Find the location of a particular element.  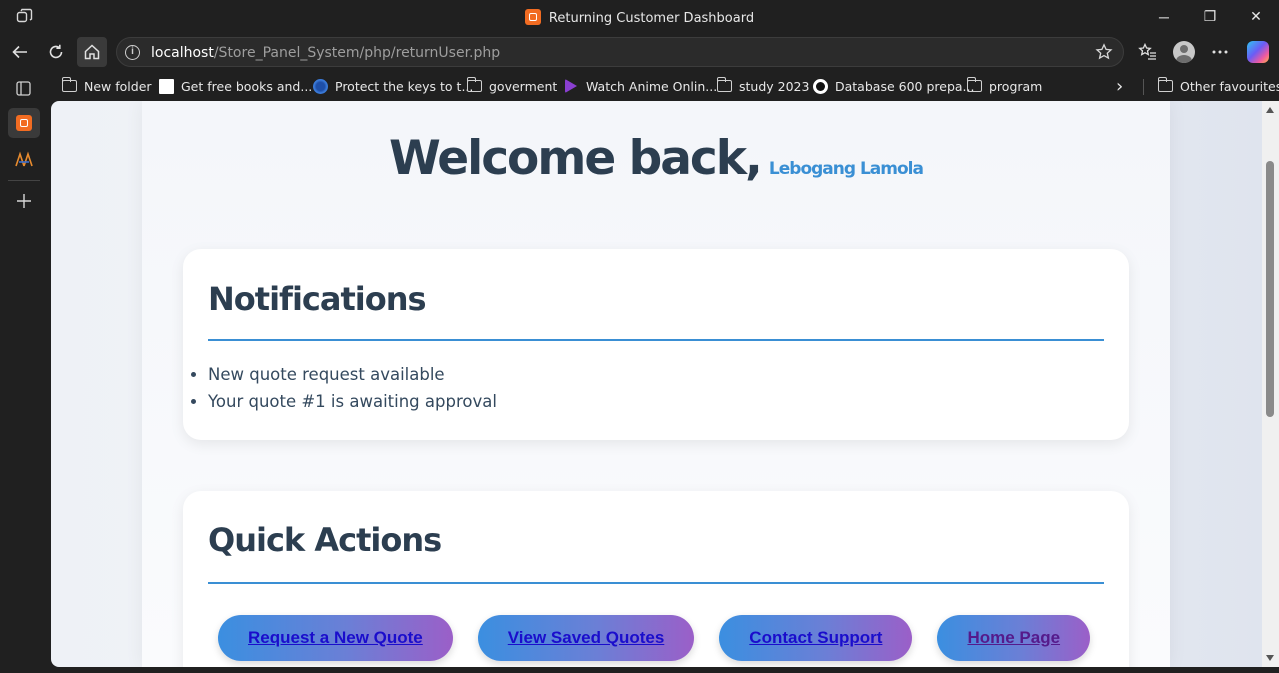

xampp-tab-icon is located at coordinates (24, 123).